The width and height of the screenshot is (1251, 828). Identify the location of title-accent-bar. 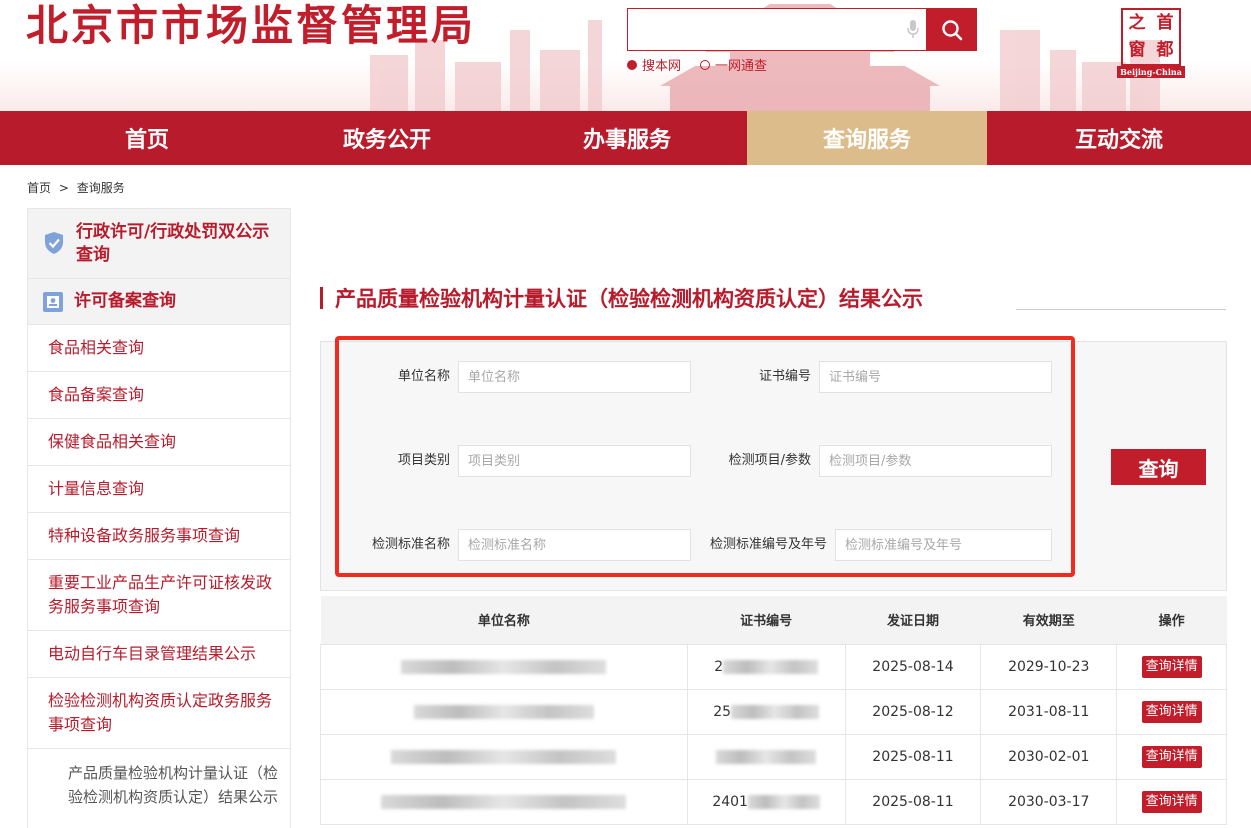
(321, 298).